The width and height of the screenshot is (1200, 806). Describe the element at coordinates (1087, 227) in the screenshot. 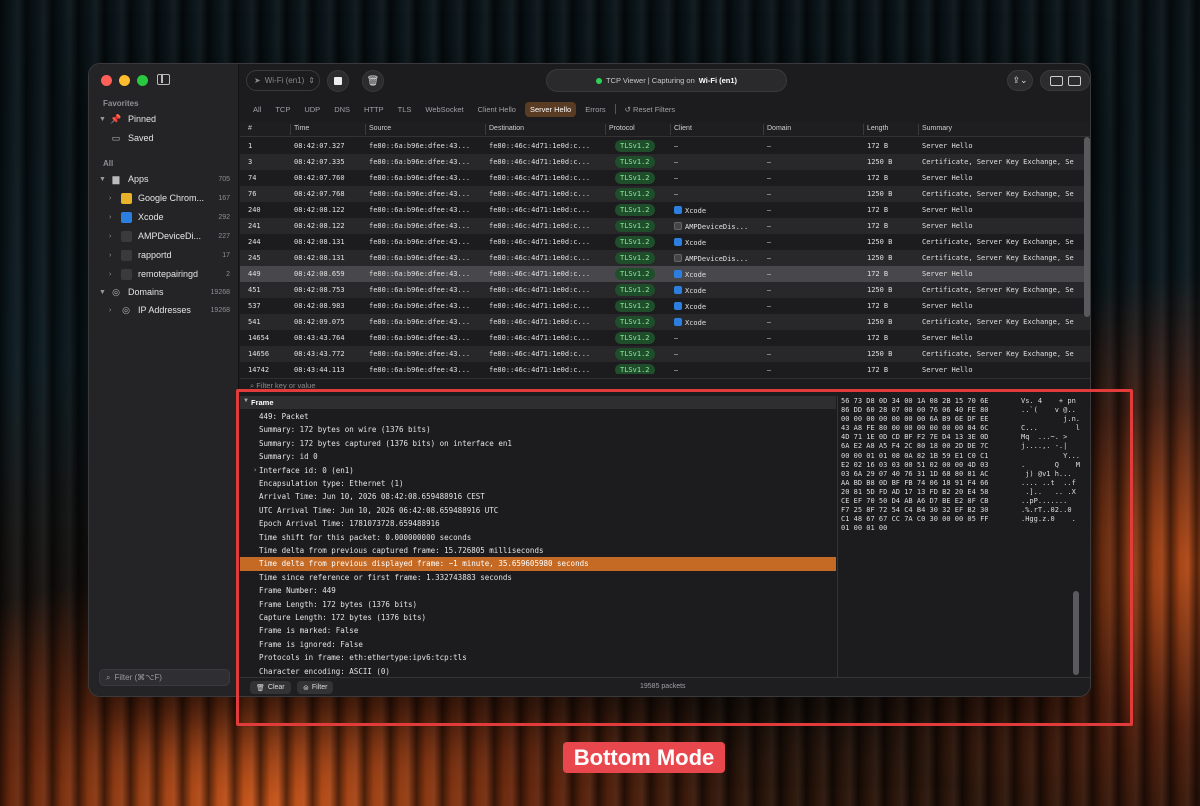

I see `table-scrollbar` at that location.